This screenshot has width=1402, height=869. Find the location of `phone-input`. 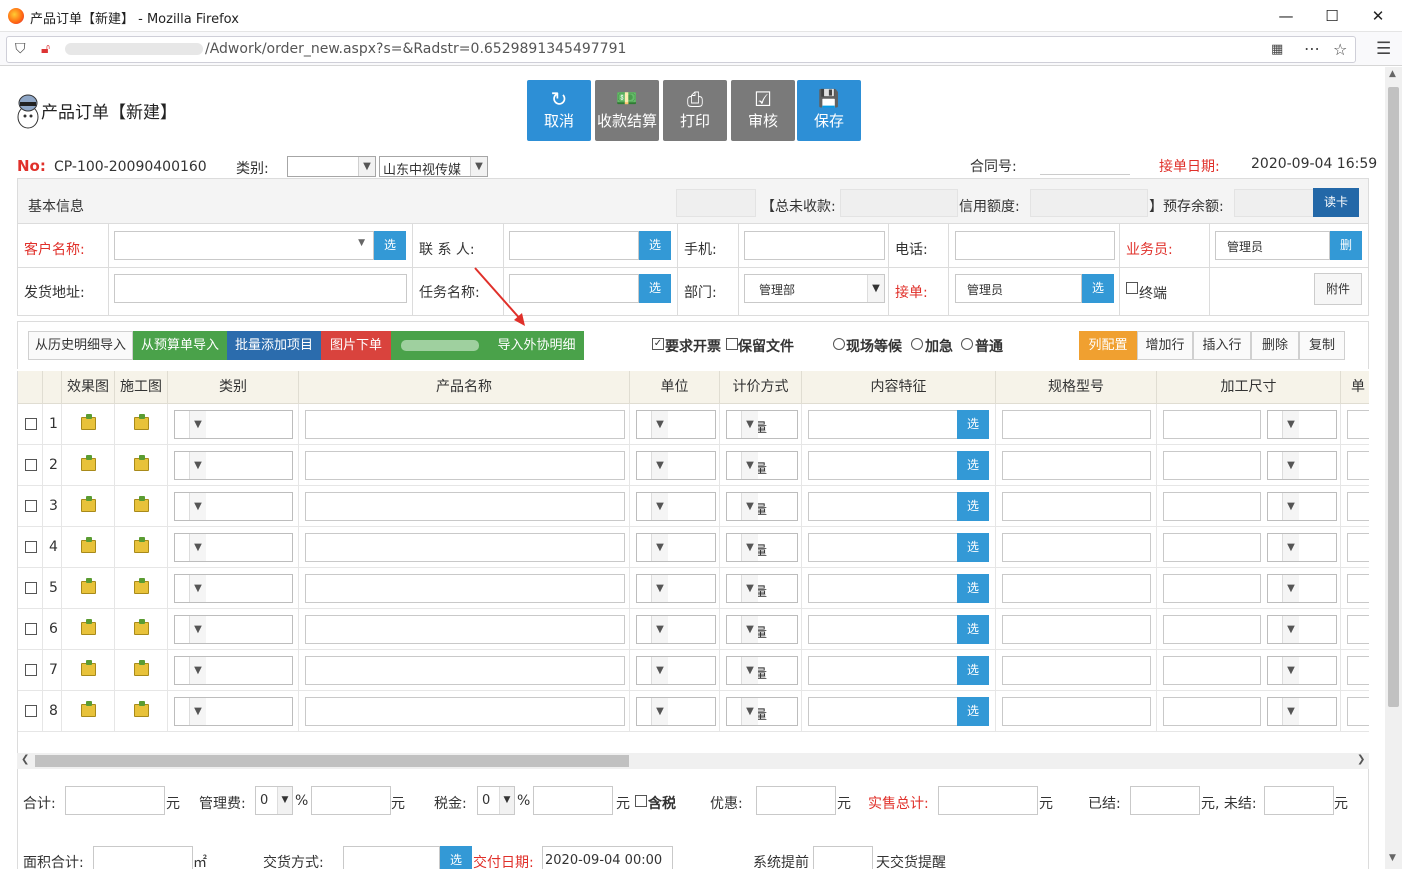

phone-input is located at coordinates (1035, 245).